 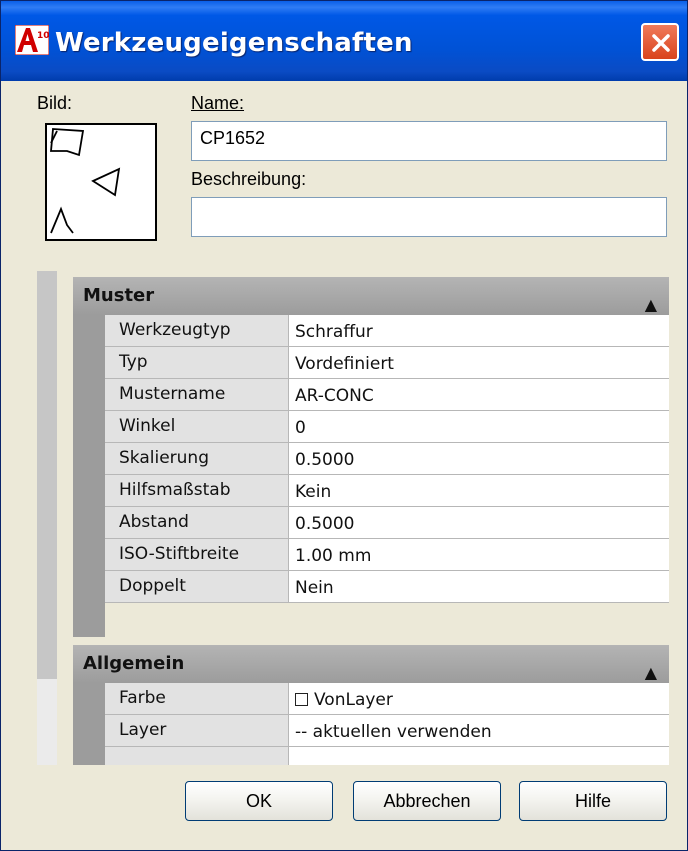 What do you see at coordinates (43, 36) in the screenshot?
I see `svg-text: 10` at bounding box center [43, 36].